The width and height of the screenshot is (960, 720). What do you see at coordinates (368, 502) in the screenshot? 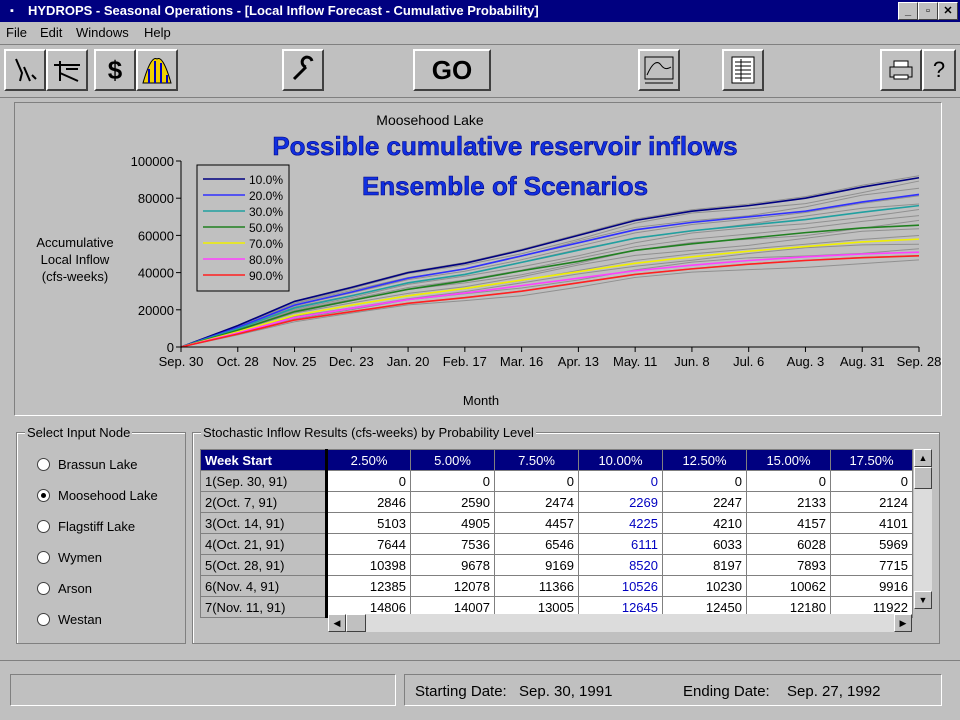
I see `value-cell: 2846` at bounding box center [368, 502].